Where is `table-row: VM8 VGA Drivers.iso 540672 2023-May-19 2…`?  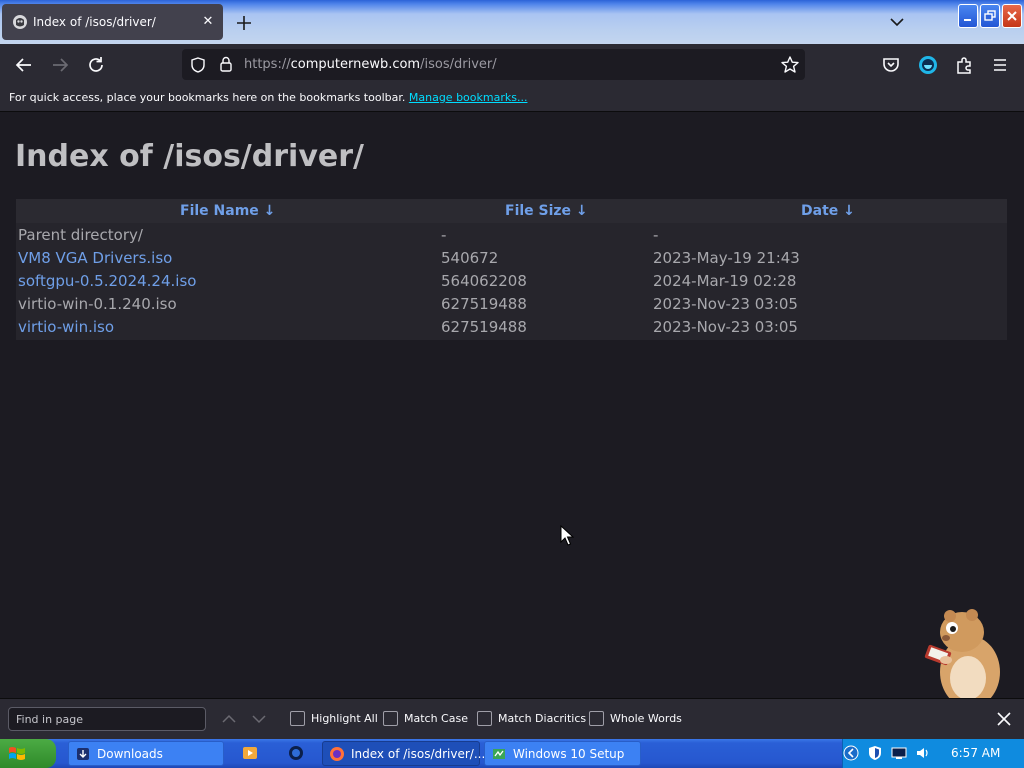 table-row: VM8 VGA Drivers.iso 540672 2023-May-19 2… is located at coordinates (511, 258).